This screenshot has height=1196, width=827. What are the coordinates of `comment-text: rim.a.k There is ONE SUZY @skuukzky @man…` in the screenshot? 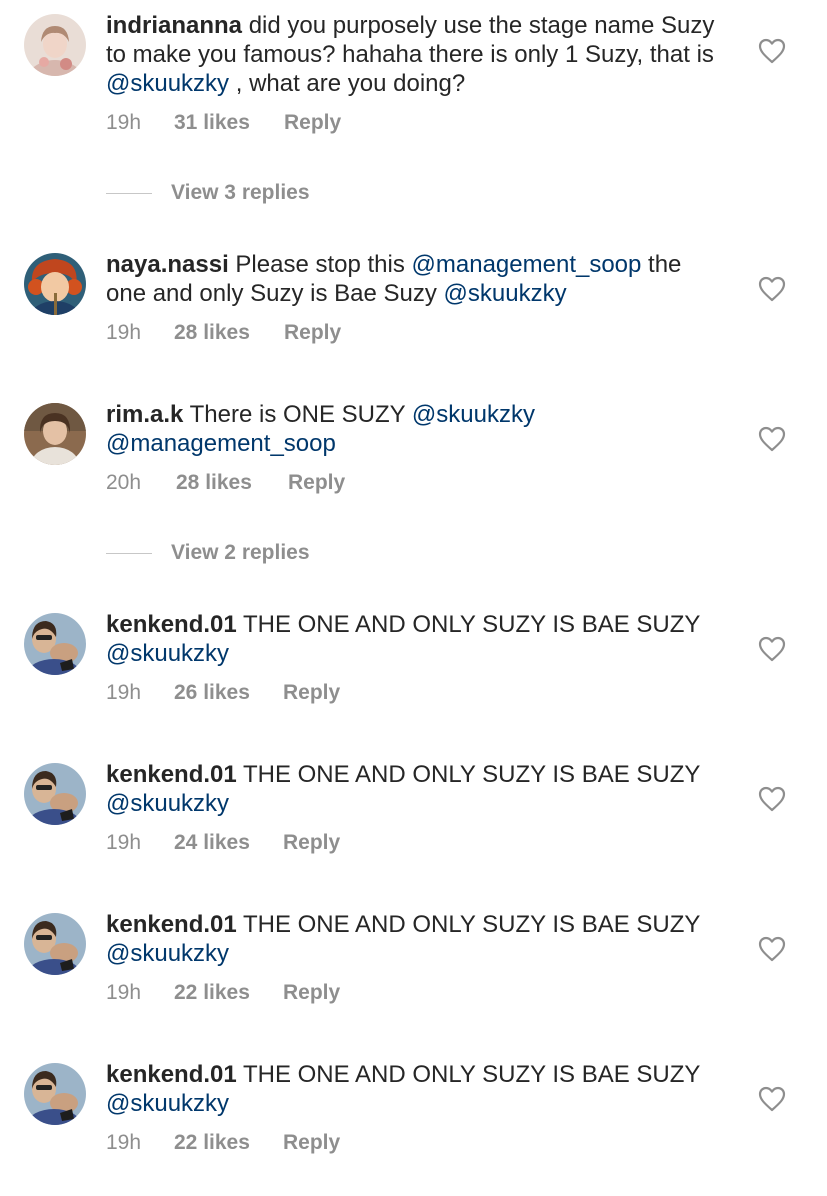 It's located at (416, 429).